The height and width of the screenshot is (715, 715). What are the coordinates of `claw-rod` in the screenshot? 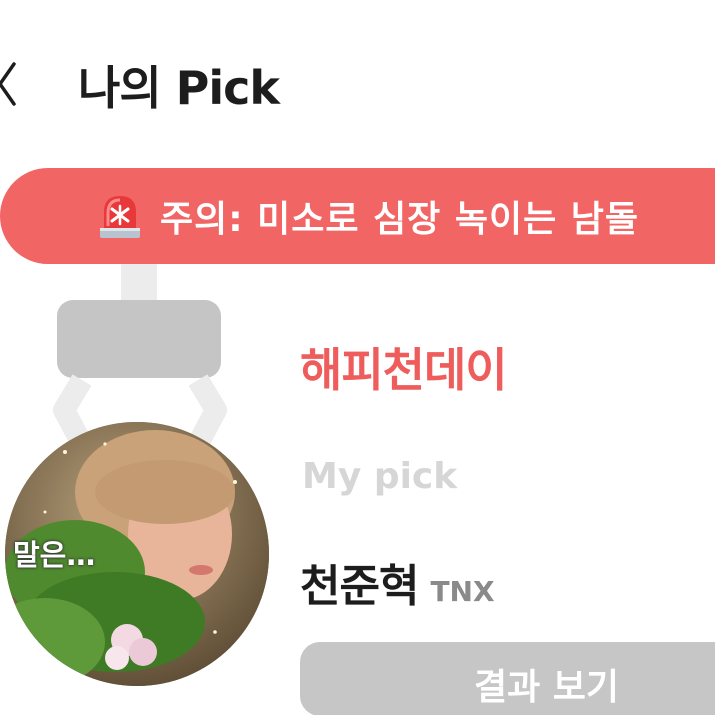 It's located at (139, 284).